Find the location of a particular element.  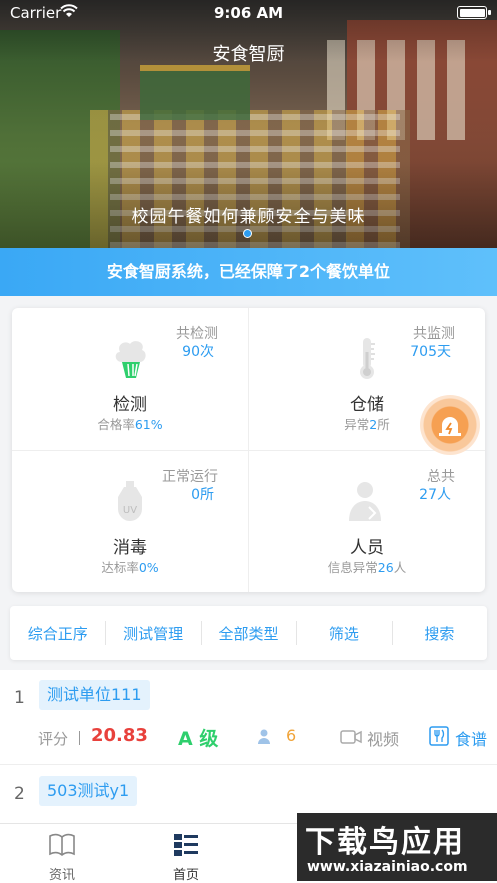

unit-name: 503测试y1 is located at coordinates (88, 791).